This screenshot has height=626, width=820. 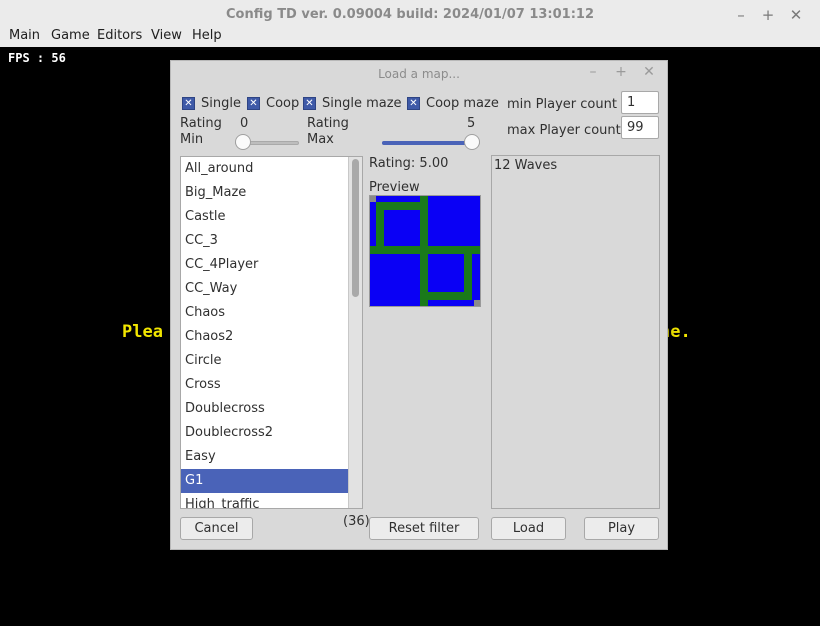 What do you see at coordinates (142, 332) in the screenshot?
I see `background-message-left: Plea` at bounding box center [142, 332].